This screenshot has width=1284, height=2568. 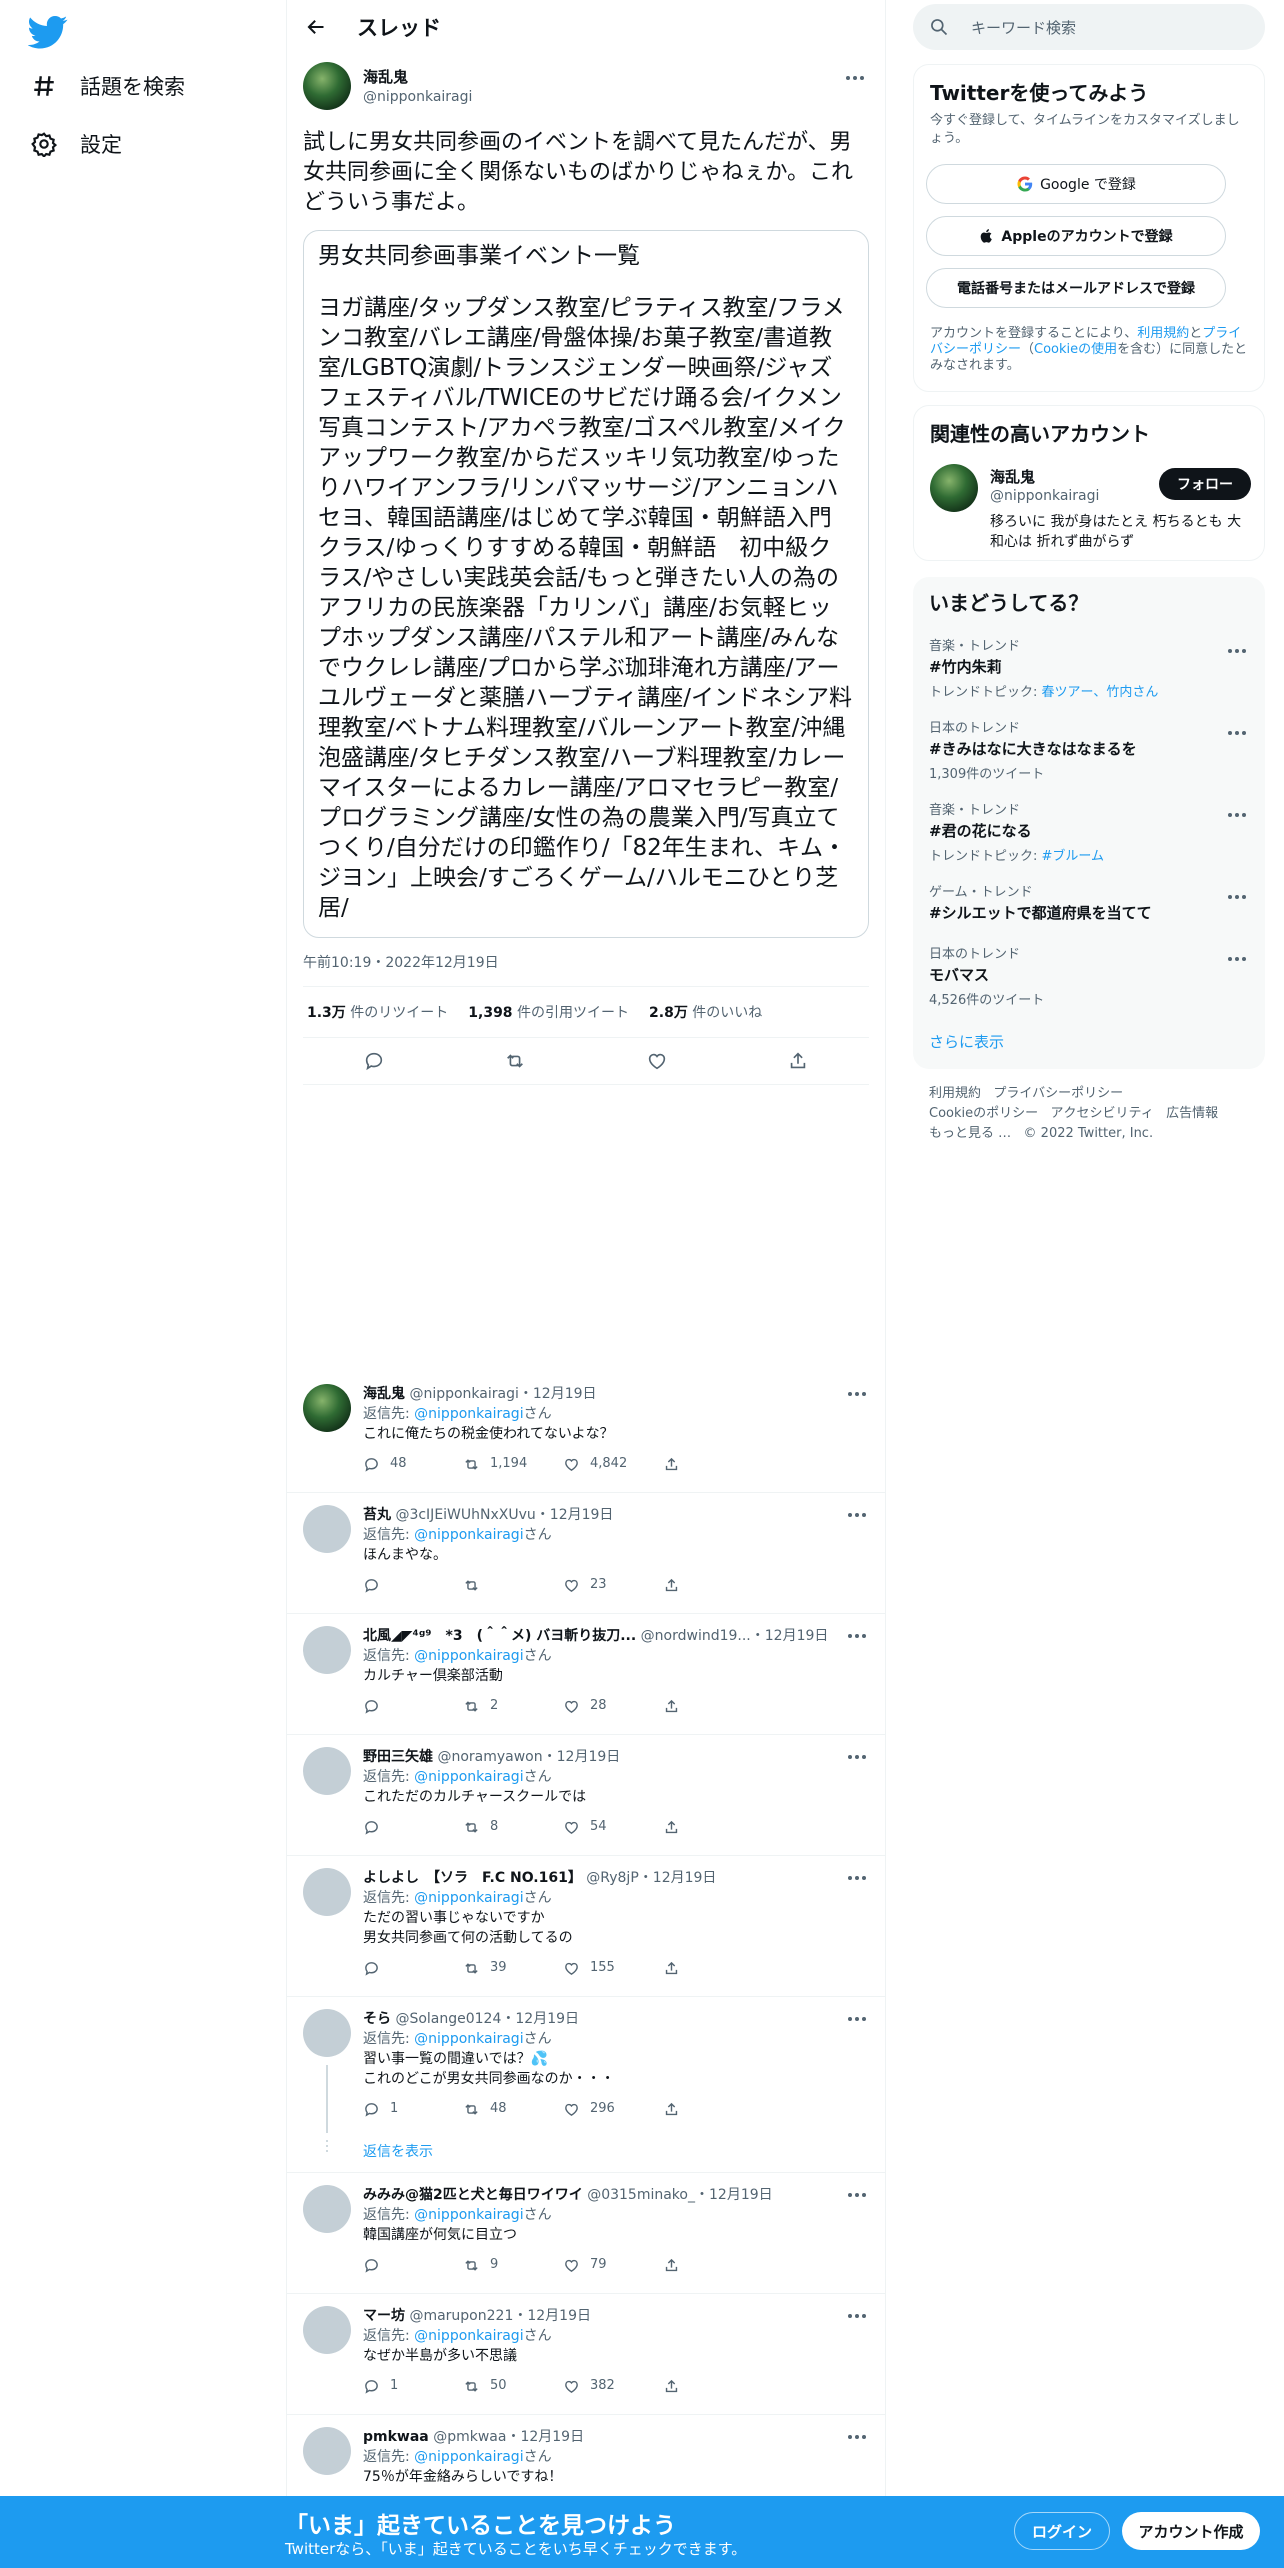 I want to click on search-input: キーワード検索, so click(x=1023, y=27).